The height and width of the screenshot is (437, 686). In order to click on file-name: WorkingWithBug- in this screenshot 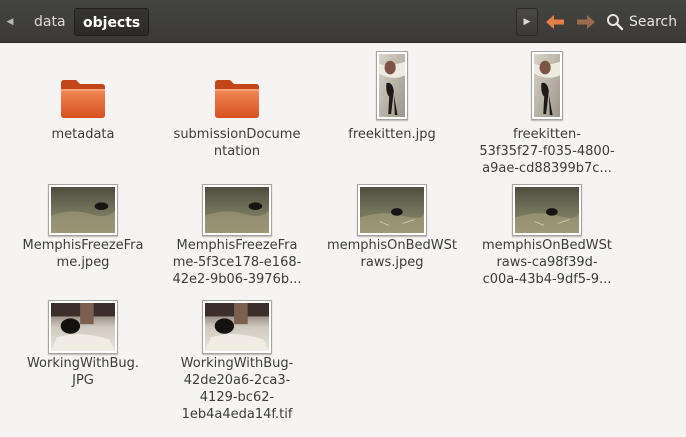, I will do `click(237, 363)`.